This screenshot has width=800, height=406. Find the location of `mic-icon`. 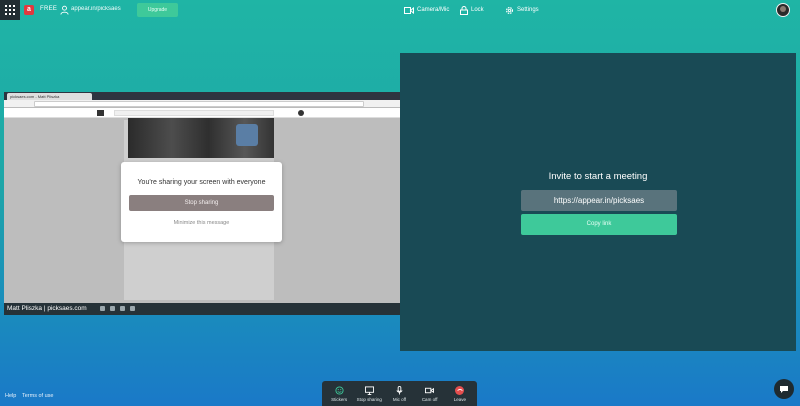

mic-icon is located at coordinates (399, 390).